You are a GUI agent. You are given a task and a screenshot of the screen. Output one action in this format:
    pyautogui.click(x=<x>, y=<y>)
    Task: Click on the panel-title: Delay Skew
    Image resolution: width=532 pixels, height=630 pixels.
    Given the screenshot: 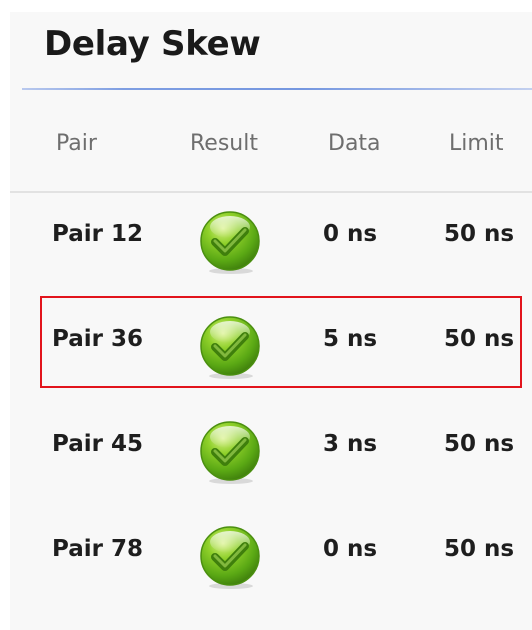 What is the action you would take?
    pyautogui.click(x=152, y=44)
    